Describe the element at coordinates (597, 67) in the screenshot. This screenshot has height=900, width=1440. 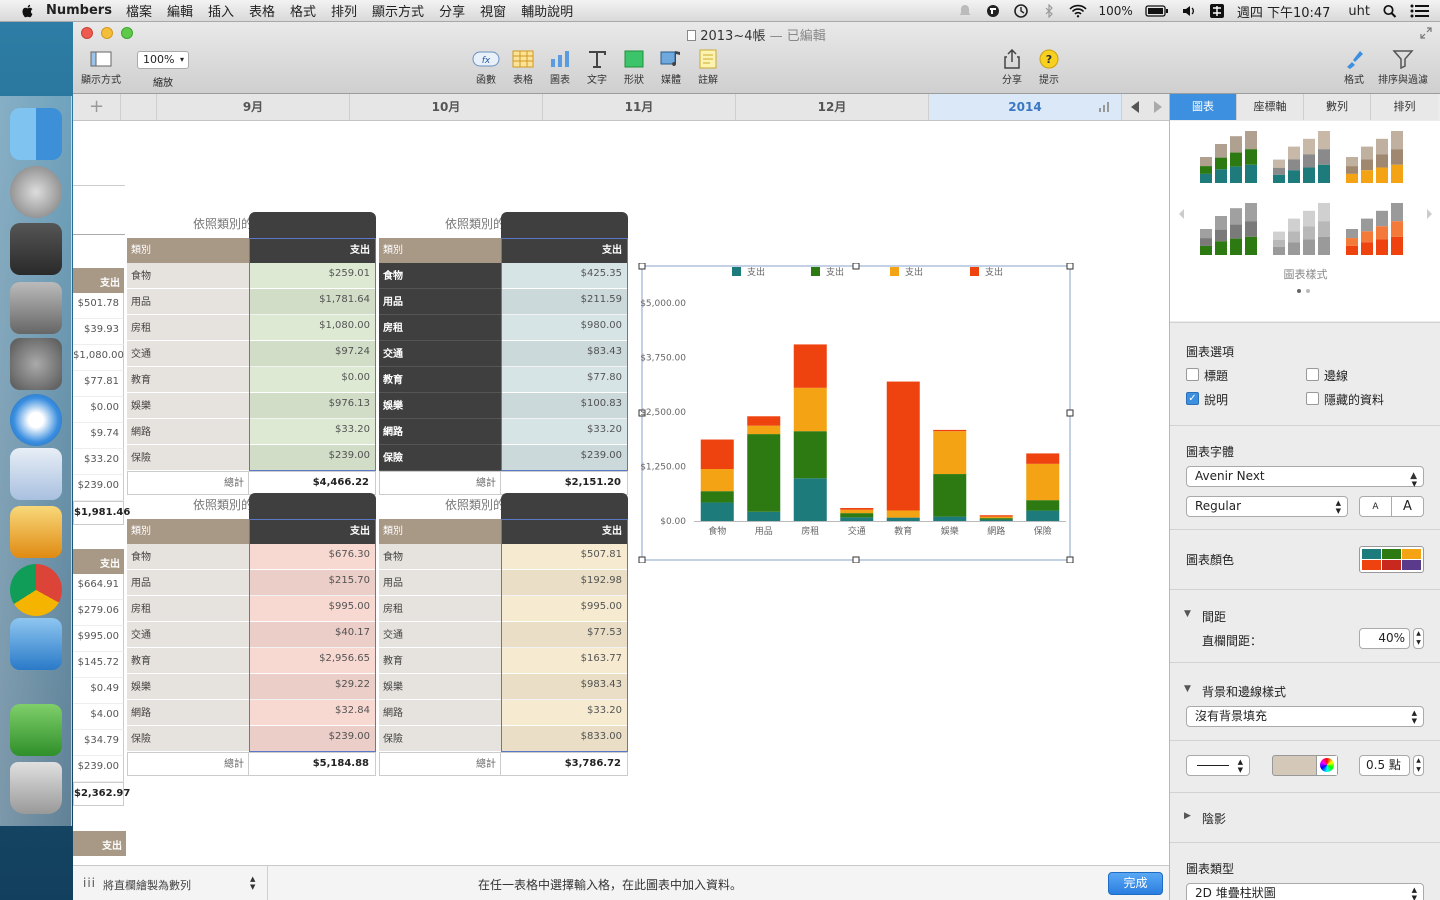
I see `text-button: 文字` at that location.